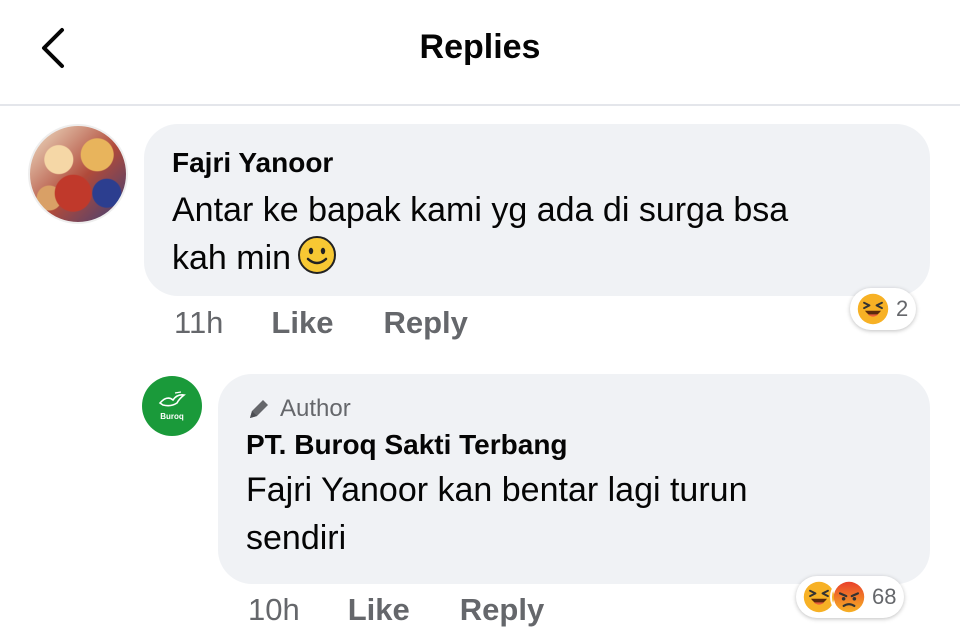  What do you see at coordinates (78, 174) in the screenshot?
I see `avatar` at bounding box center [78, 174].